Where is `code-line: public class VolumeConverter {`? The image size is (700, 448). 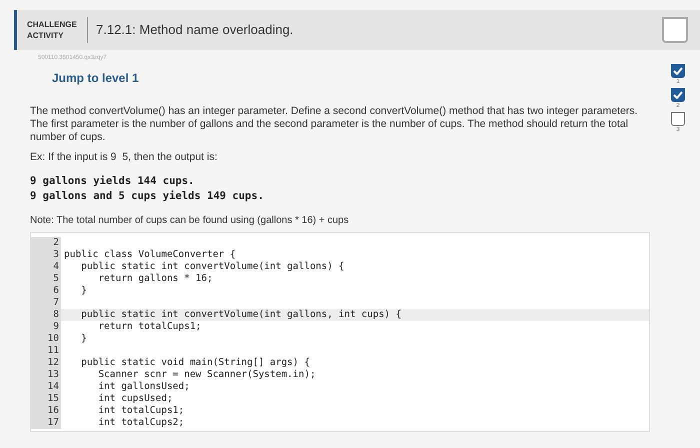 code-line: public class VolumeConverter { is located at coordinates (150, 254).